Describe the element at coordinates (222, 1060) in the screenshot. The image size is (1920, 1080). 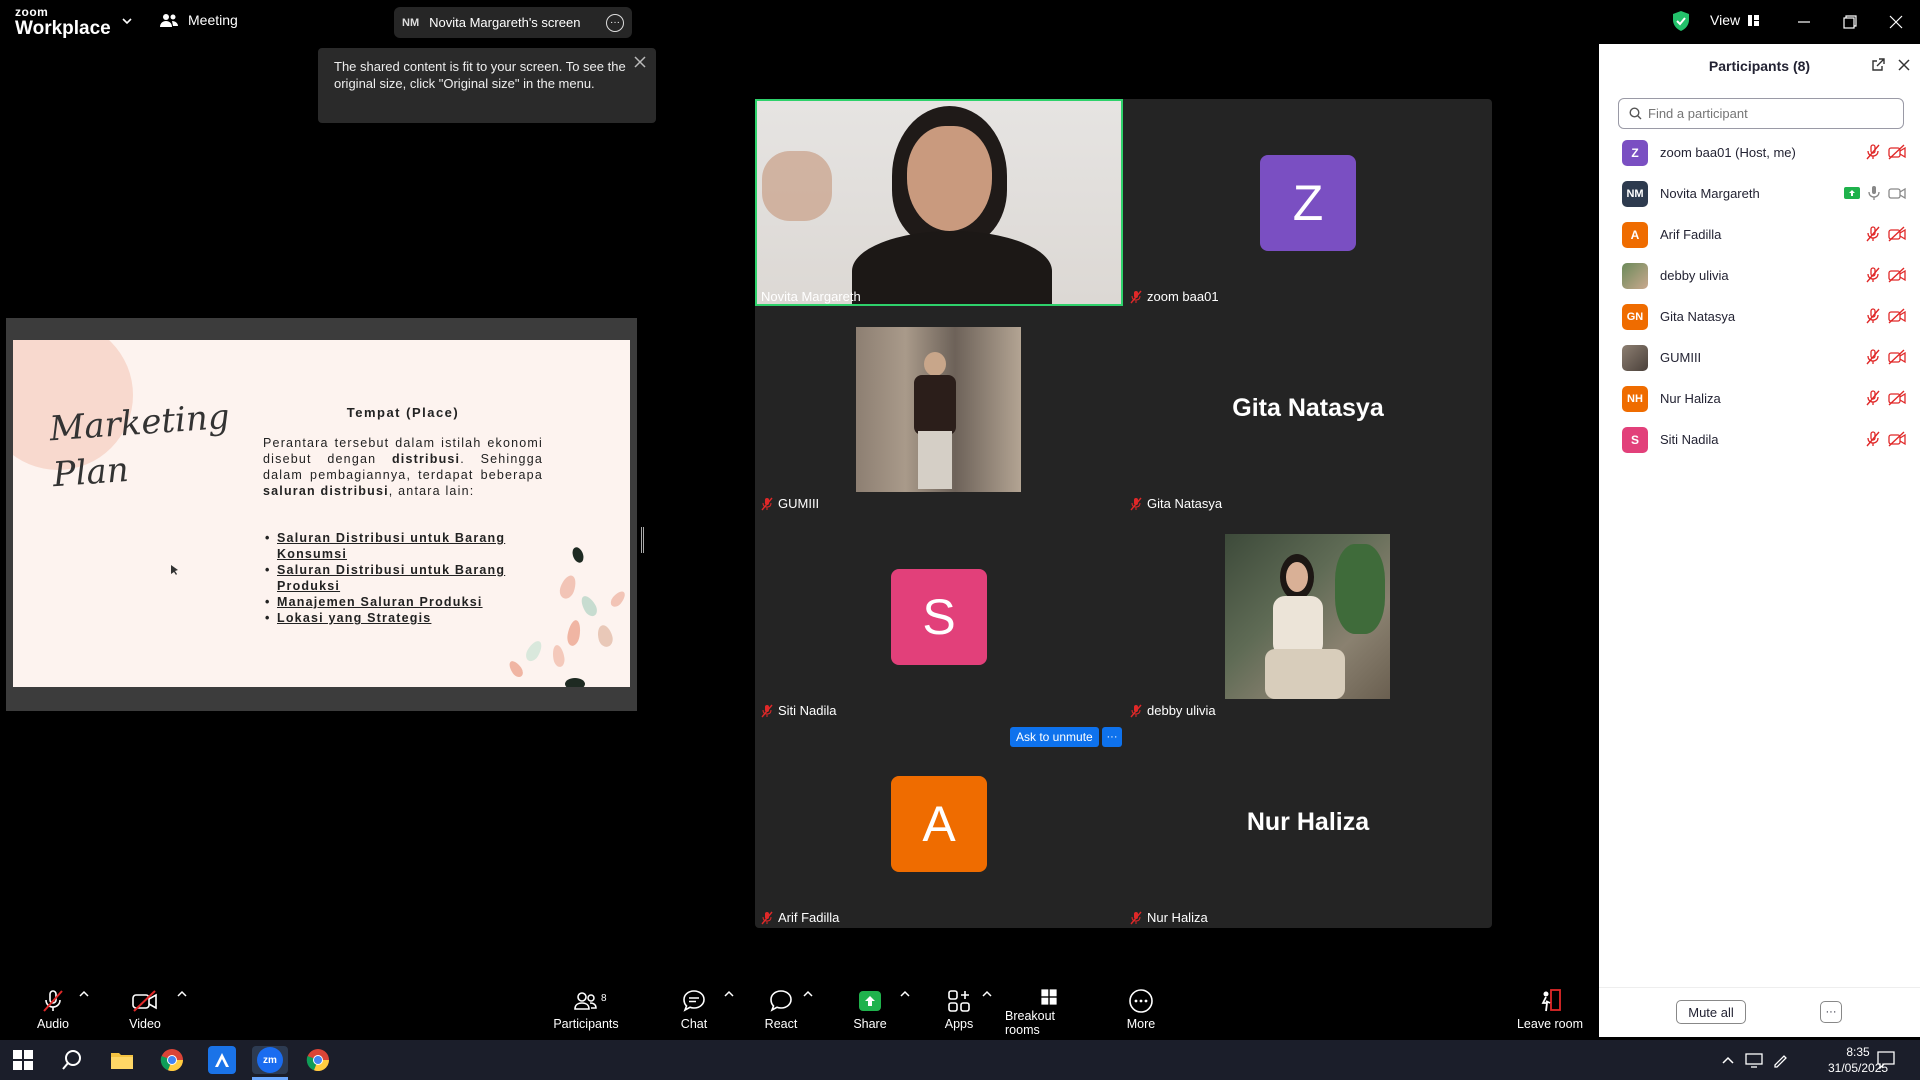
I see `app-store-icon` at that location.